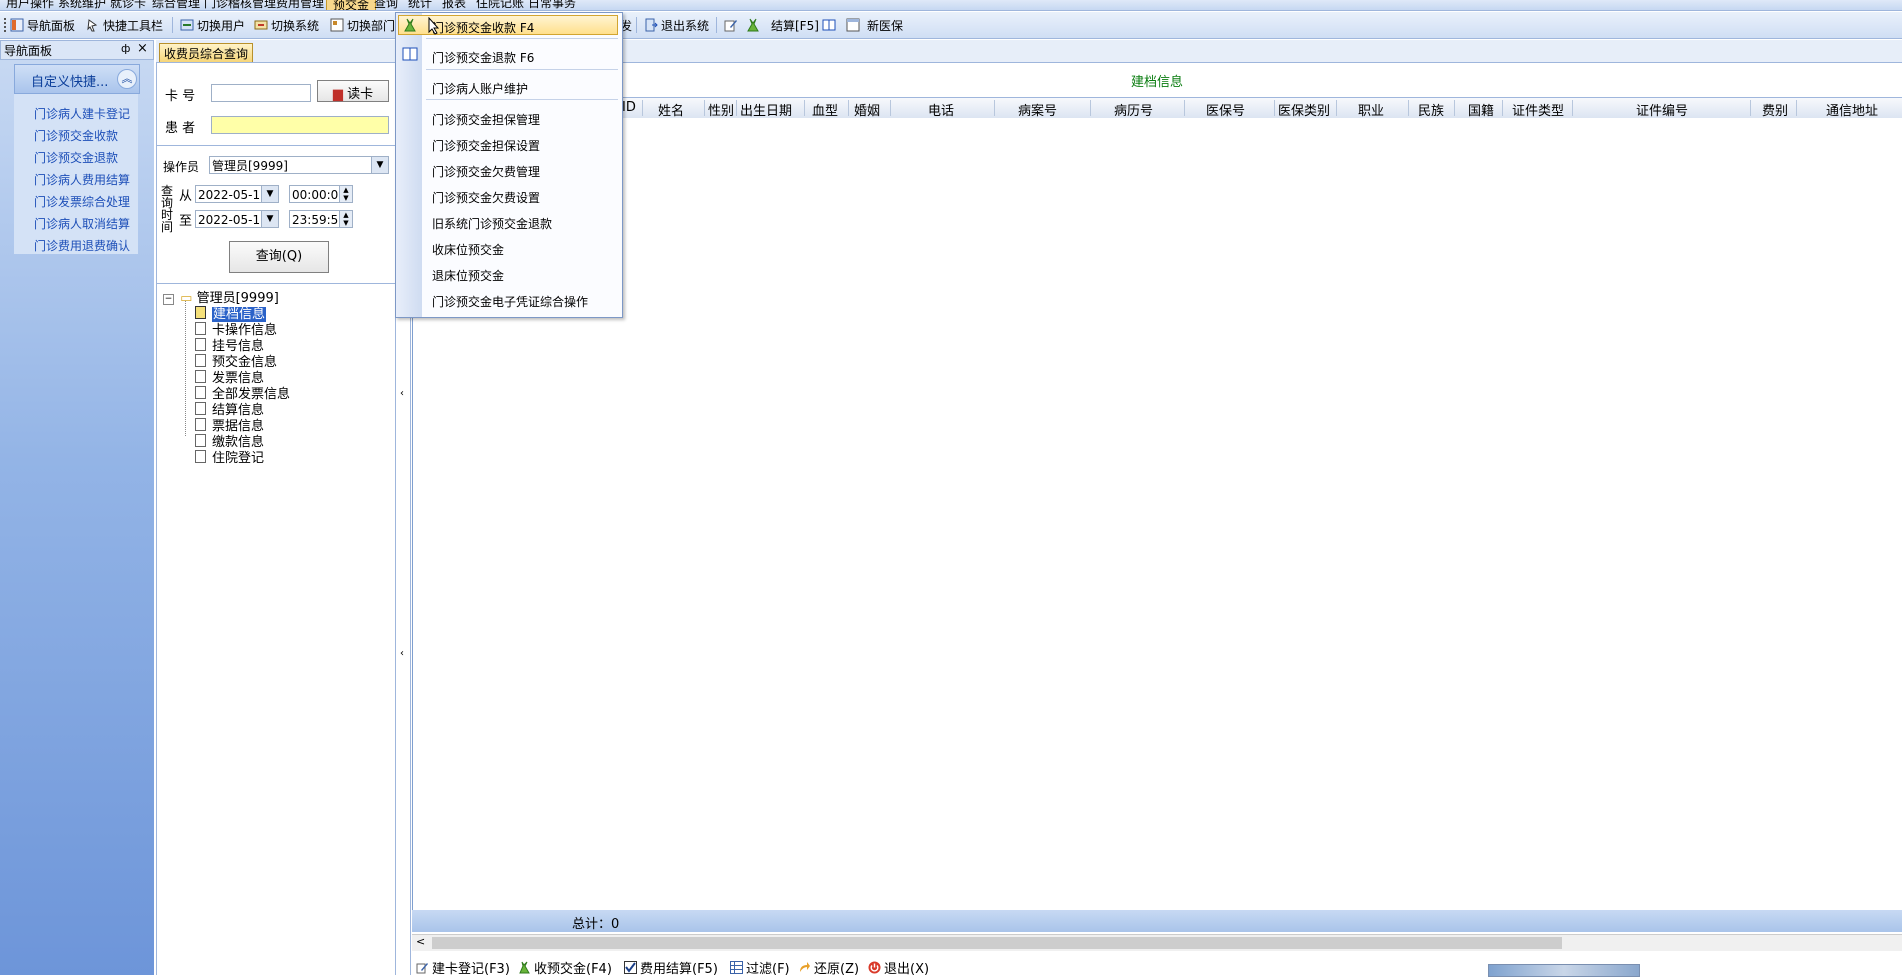  What do you see at coordinates (76, 135) in the screenshot?
I see `nav-item-prepay-collect: 门诊预交金收款` at bounding box center [76, 135].